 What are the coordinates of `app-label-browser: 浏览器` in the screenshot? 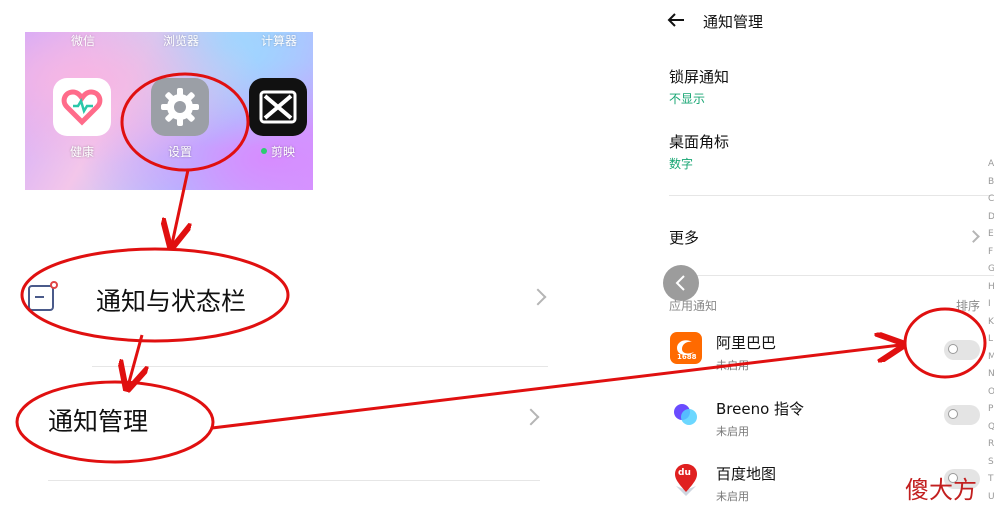 It's located at (181, 41).